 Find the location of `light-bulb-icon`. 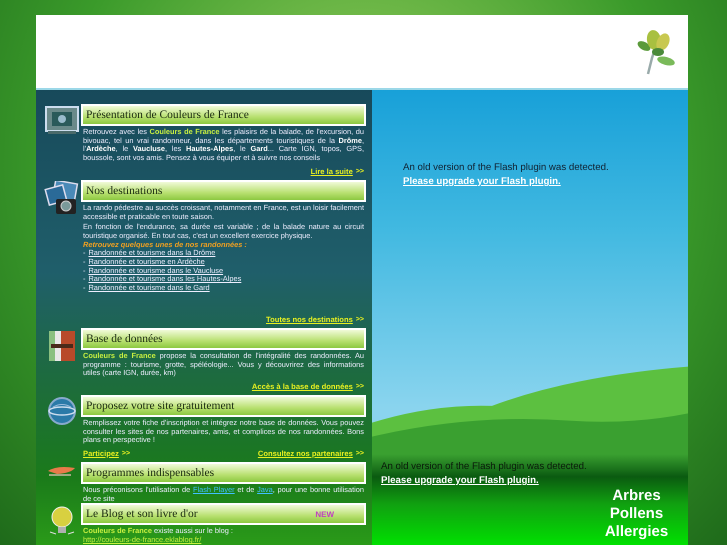

light-bulb-icon is located at coordinates (62, 520).